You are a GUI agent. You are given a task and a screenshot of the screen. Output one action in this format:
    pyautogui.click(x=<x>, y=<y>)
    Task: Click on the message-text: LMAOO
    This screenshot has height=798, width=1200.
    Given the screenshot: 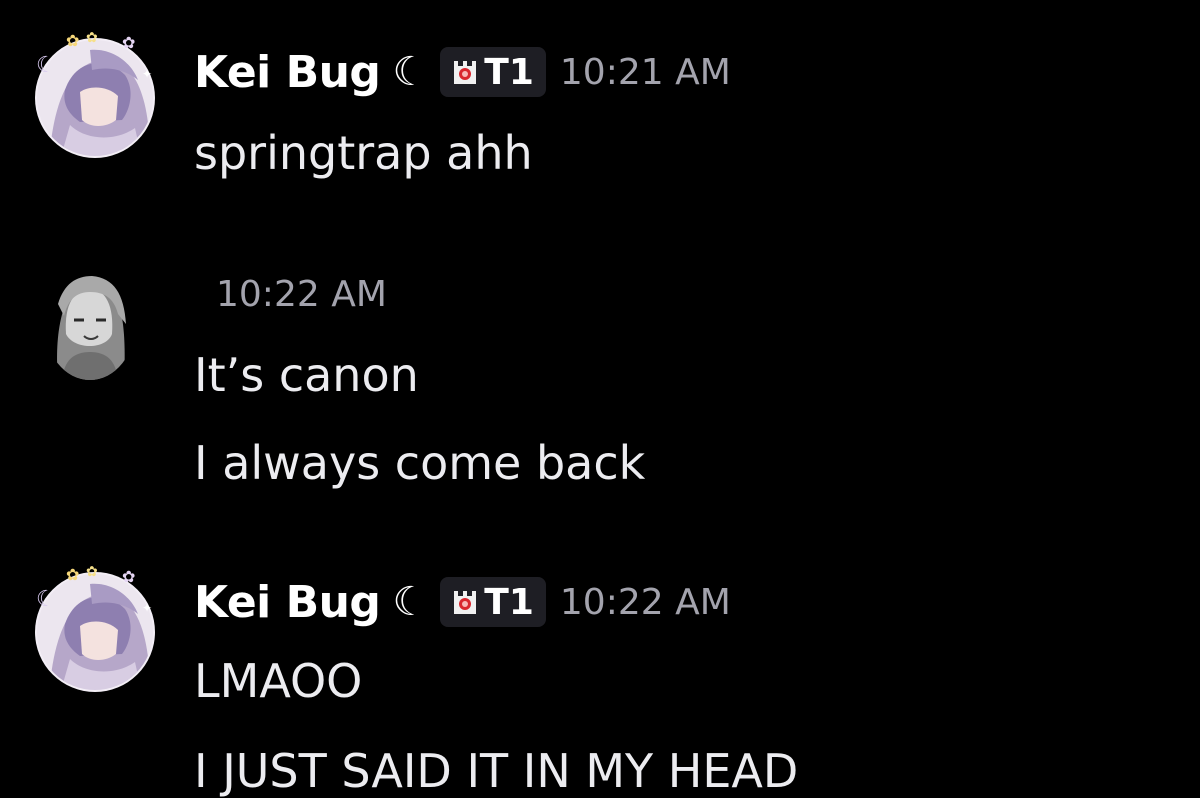 What is the action you would take?
    pyautogui.click(x=278, y=681)
    